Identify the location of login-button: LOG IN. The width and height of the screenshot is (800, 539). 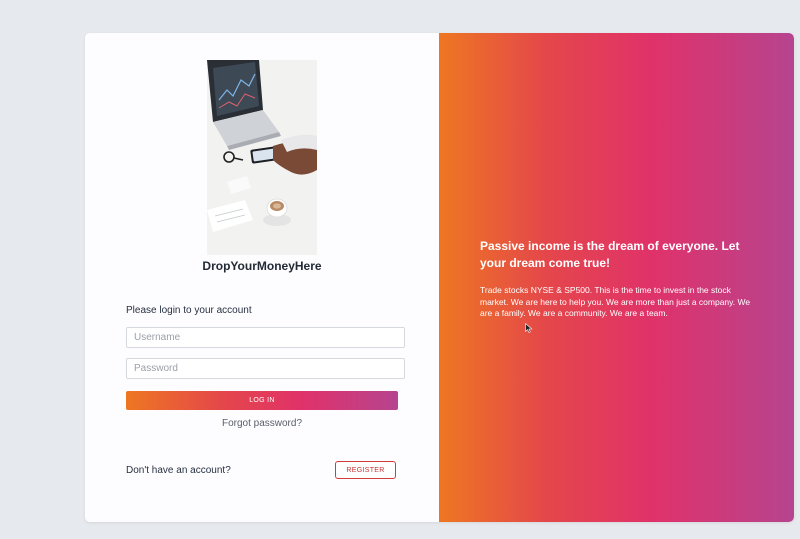
(262, 400).